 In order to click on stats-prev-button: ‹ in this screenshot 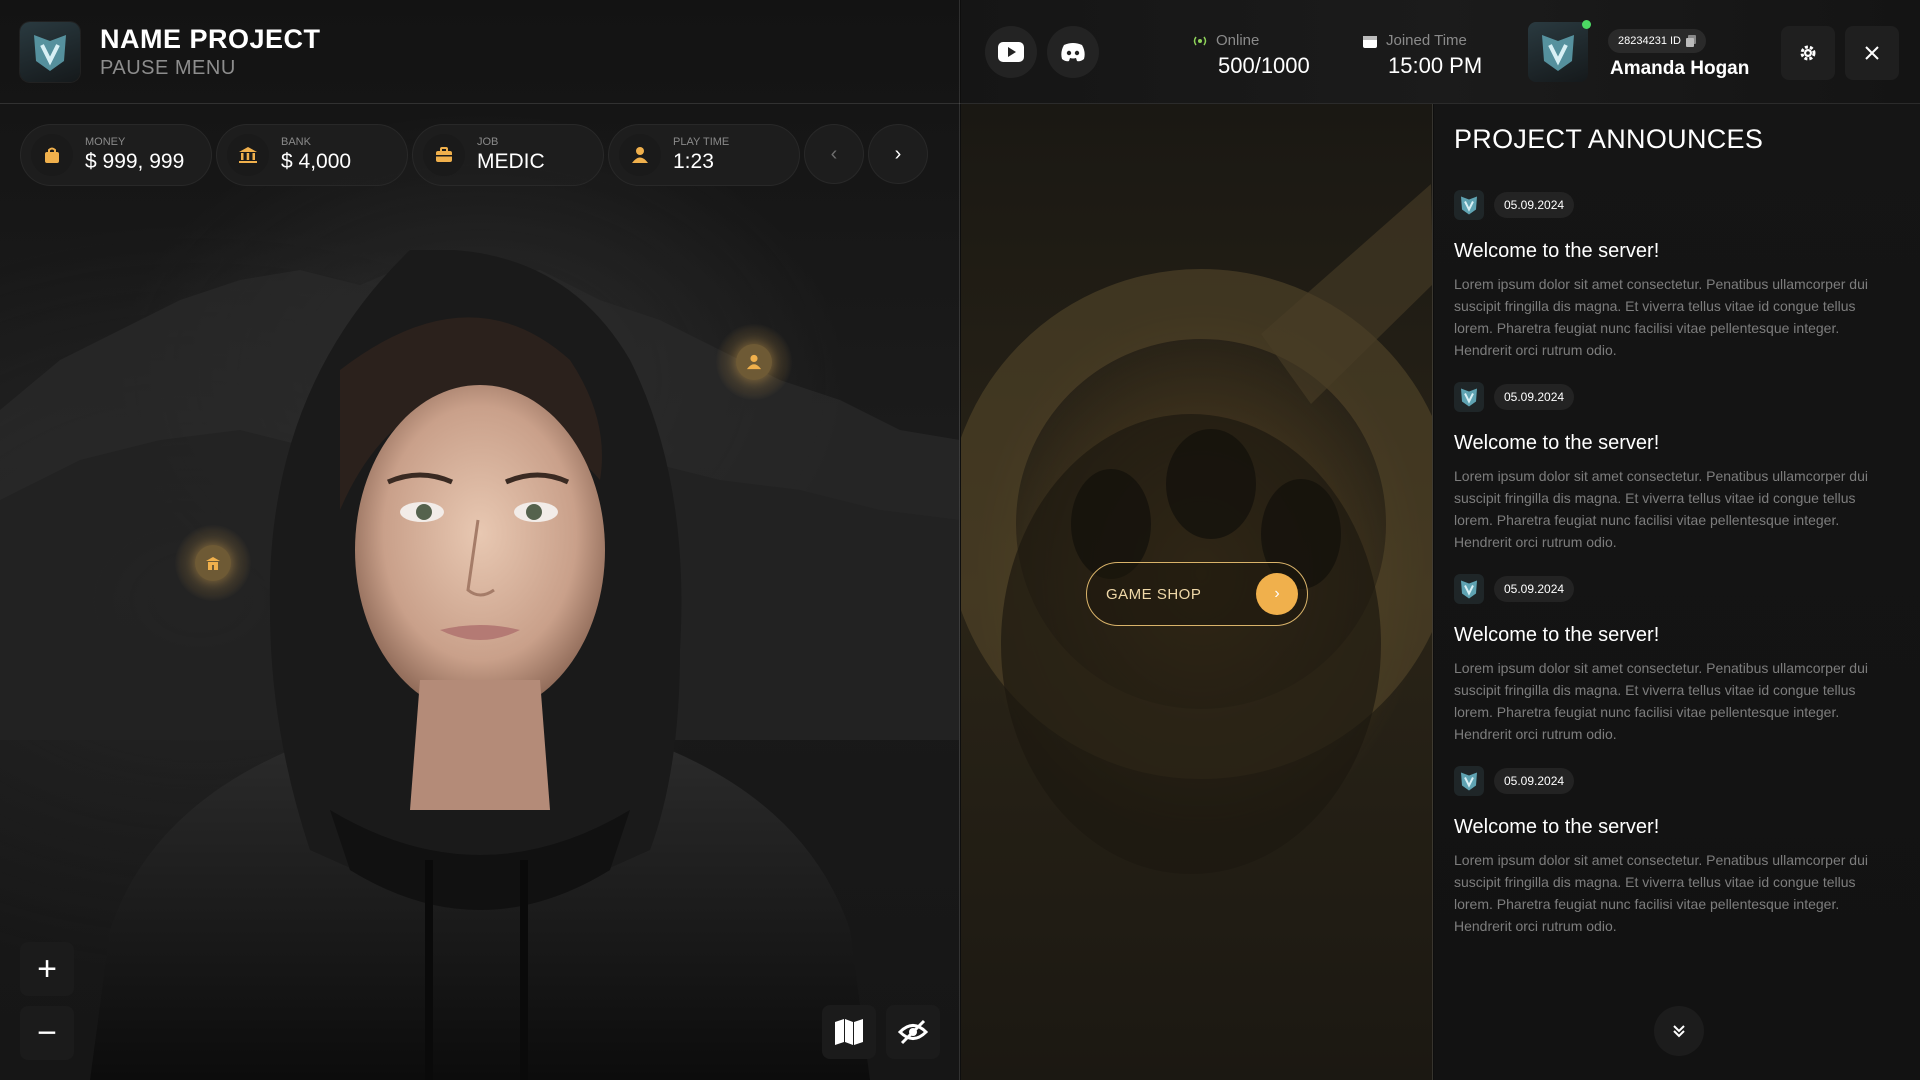, I will do `click(834, 154)`.